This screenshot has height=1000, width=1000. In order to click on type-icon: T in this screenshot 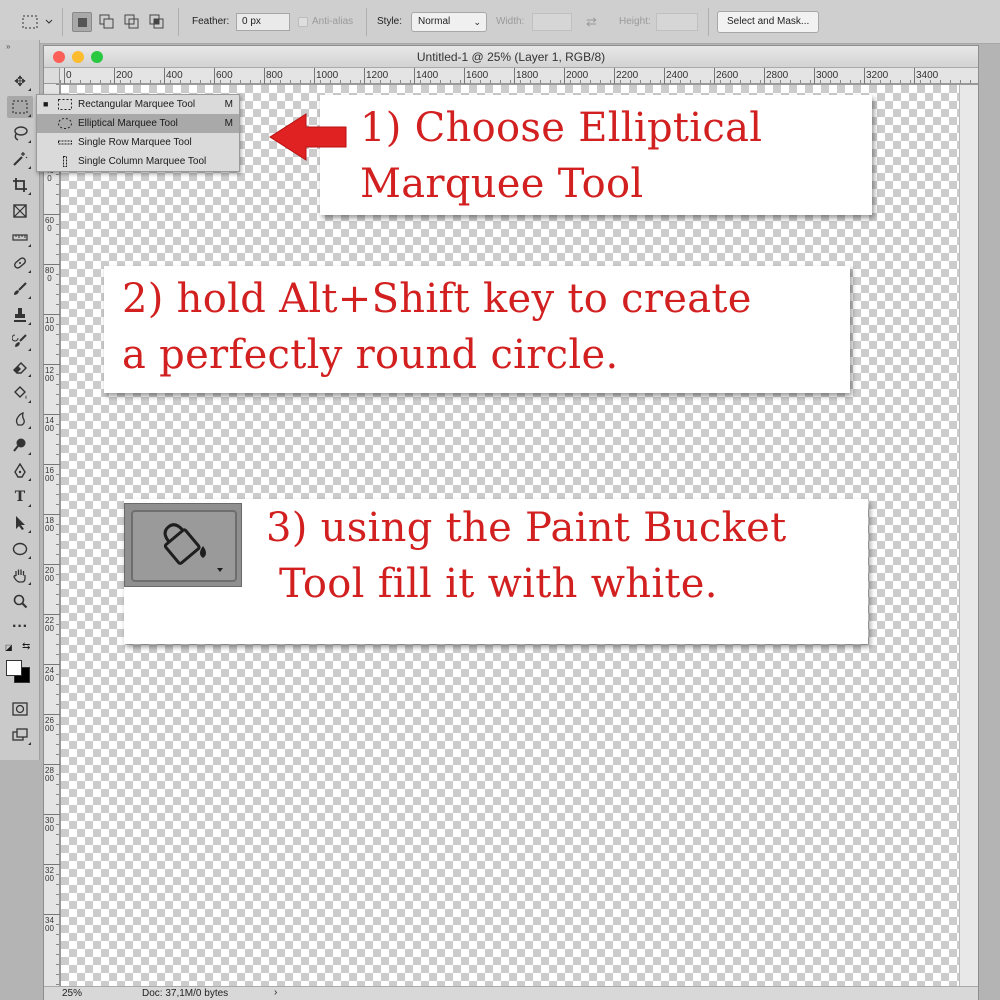, I will do `click(20, 497)`.